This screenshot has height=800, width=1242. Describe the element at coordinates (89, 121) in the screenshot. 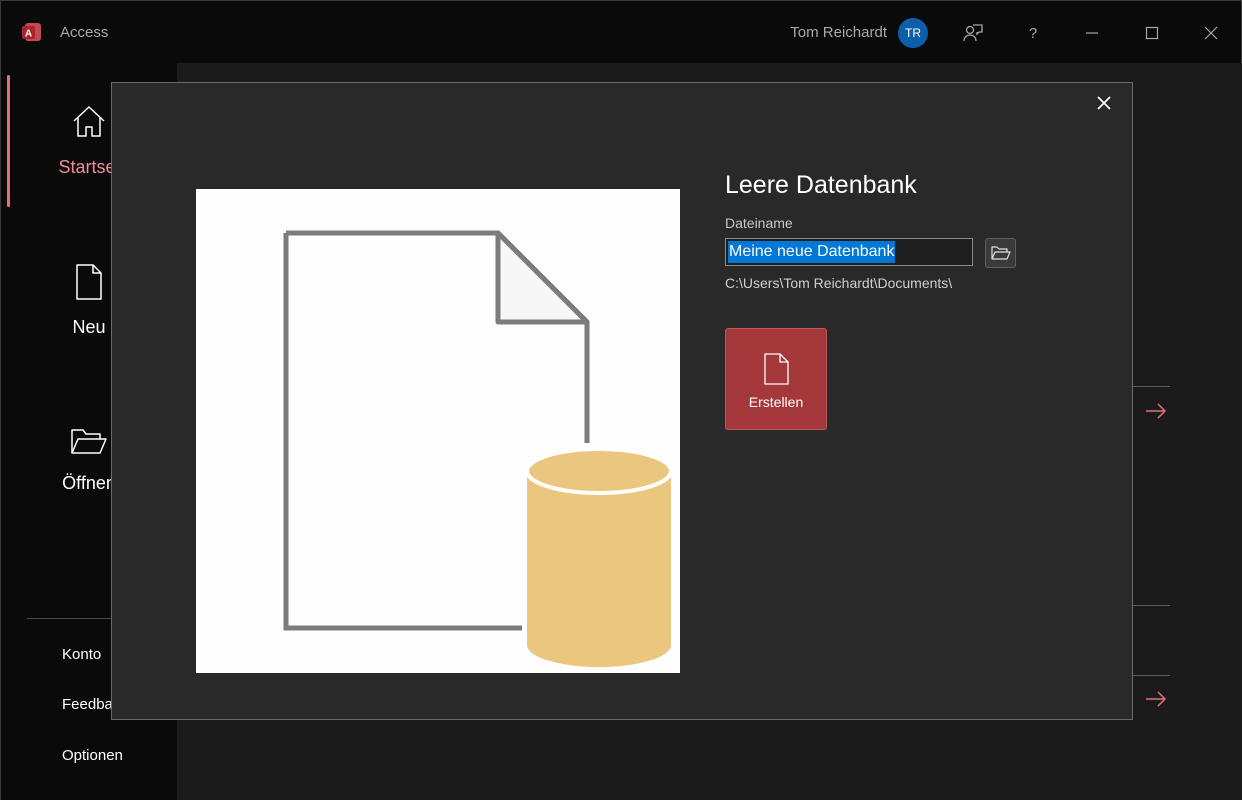

I see `home-icon` at that location.